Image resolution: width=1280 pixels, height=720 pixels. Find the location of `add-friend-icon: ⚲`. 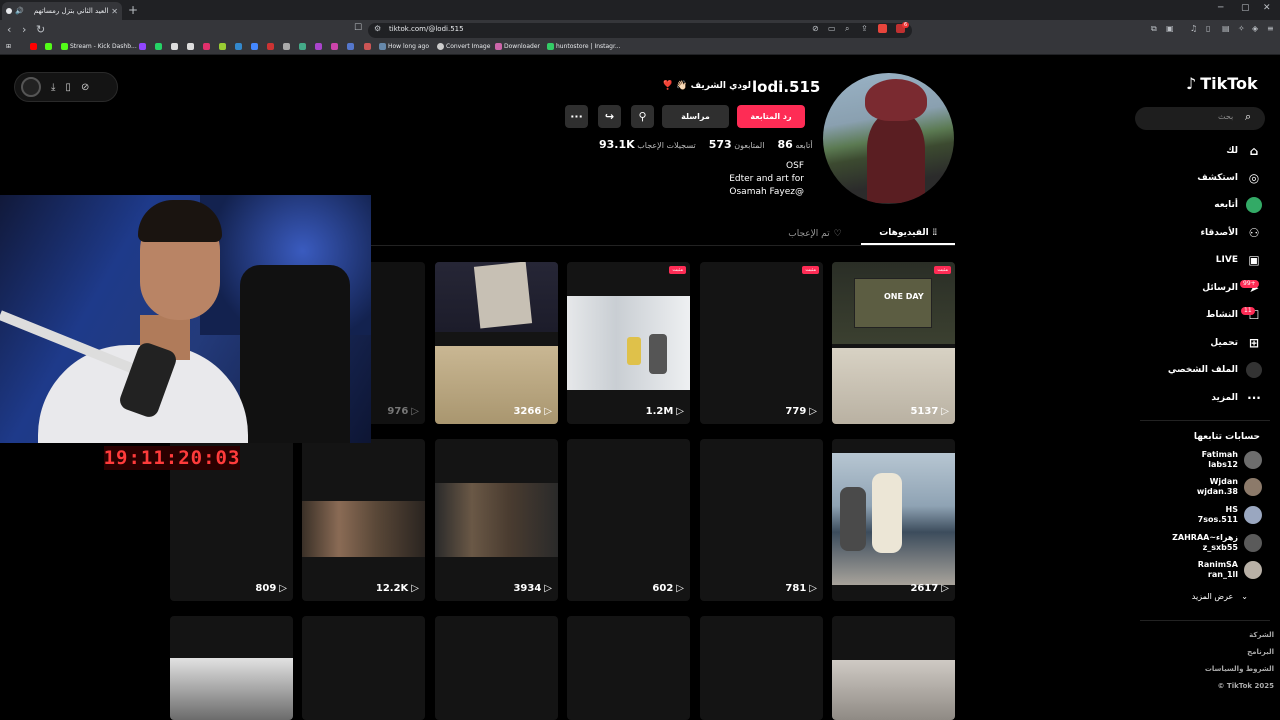

add-friend-icon: ⚲ is located at coordinates (642, 116).